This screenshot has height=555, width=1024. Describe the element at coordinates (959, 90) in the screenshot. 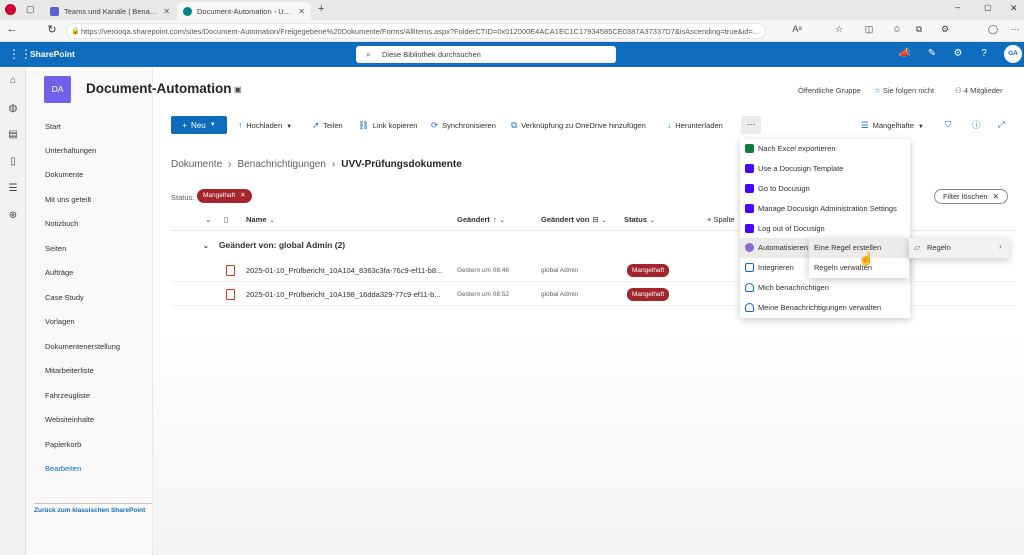

I see `person-icon: ⚇` at that location.